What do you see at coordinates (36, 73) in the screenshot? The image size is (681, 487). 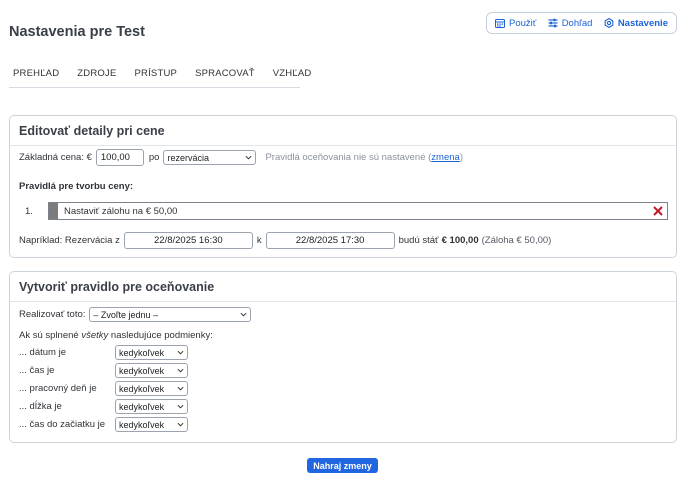 I see `tab-overview: PREHĽAD` at bounding box center [36, 73].